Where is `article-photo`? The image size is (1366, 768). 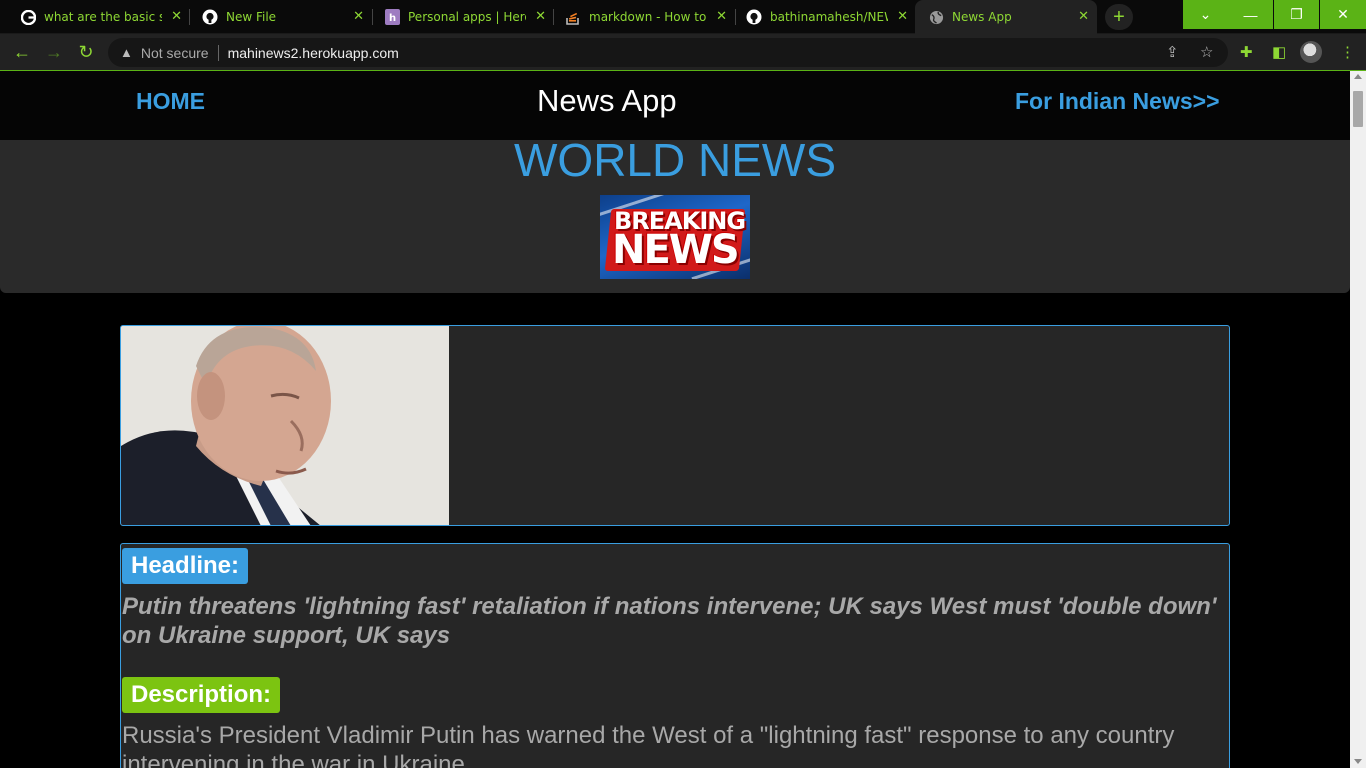
article-photo is located at coordinates (285, 425).